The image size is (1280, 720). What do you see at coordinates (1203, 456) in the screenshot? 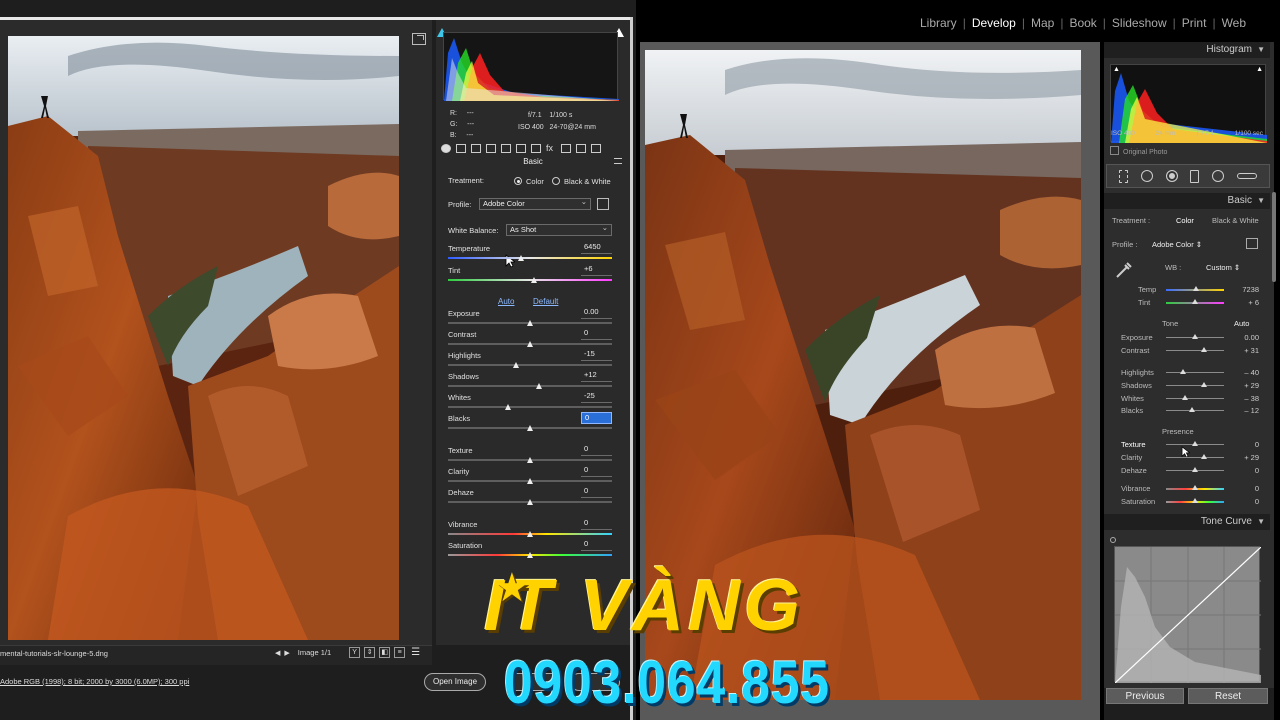
I see `lr-clarity-slider-handle` at bounding box center [1203, 456].